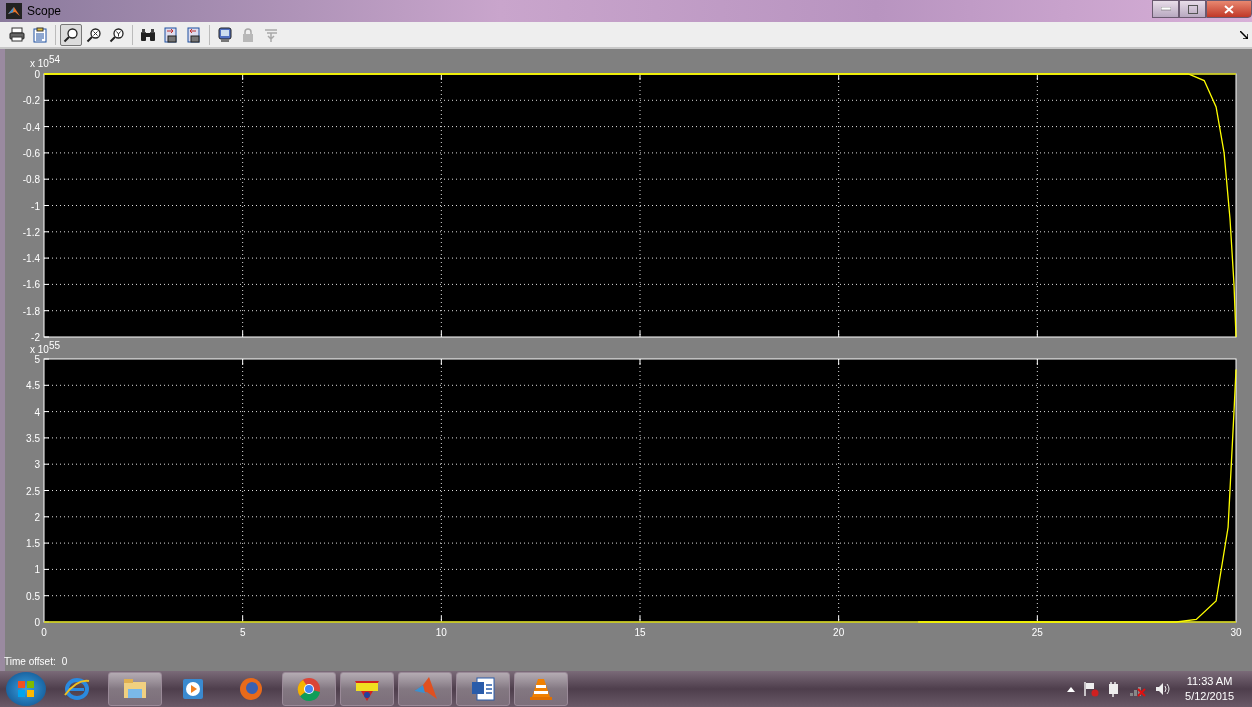 The width and height of the screenshot is (1252, 707). Describe the element at coordinates (1236, 632) in the screenshot. I see `x-tick-label: 30` at that location.